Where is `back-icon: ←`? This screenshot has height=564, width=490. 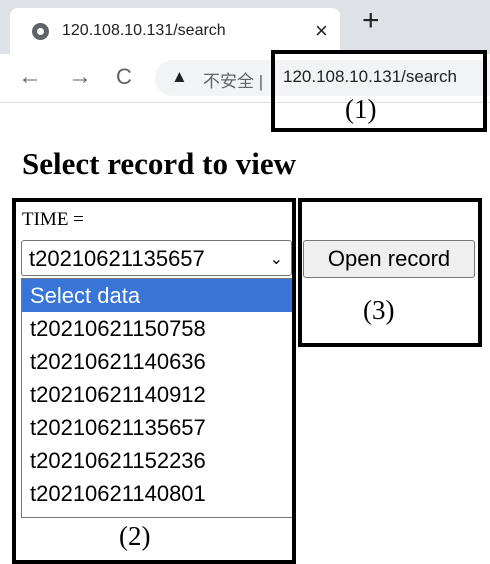
back-icon: ← is located at coordinates (30, 77).